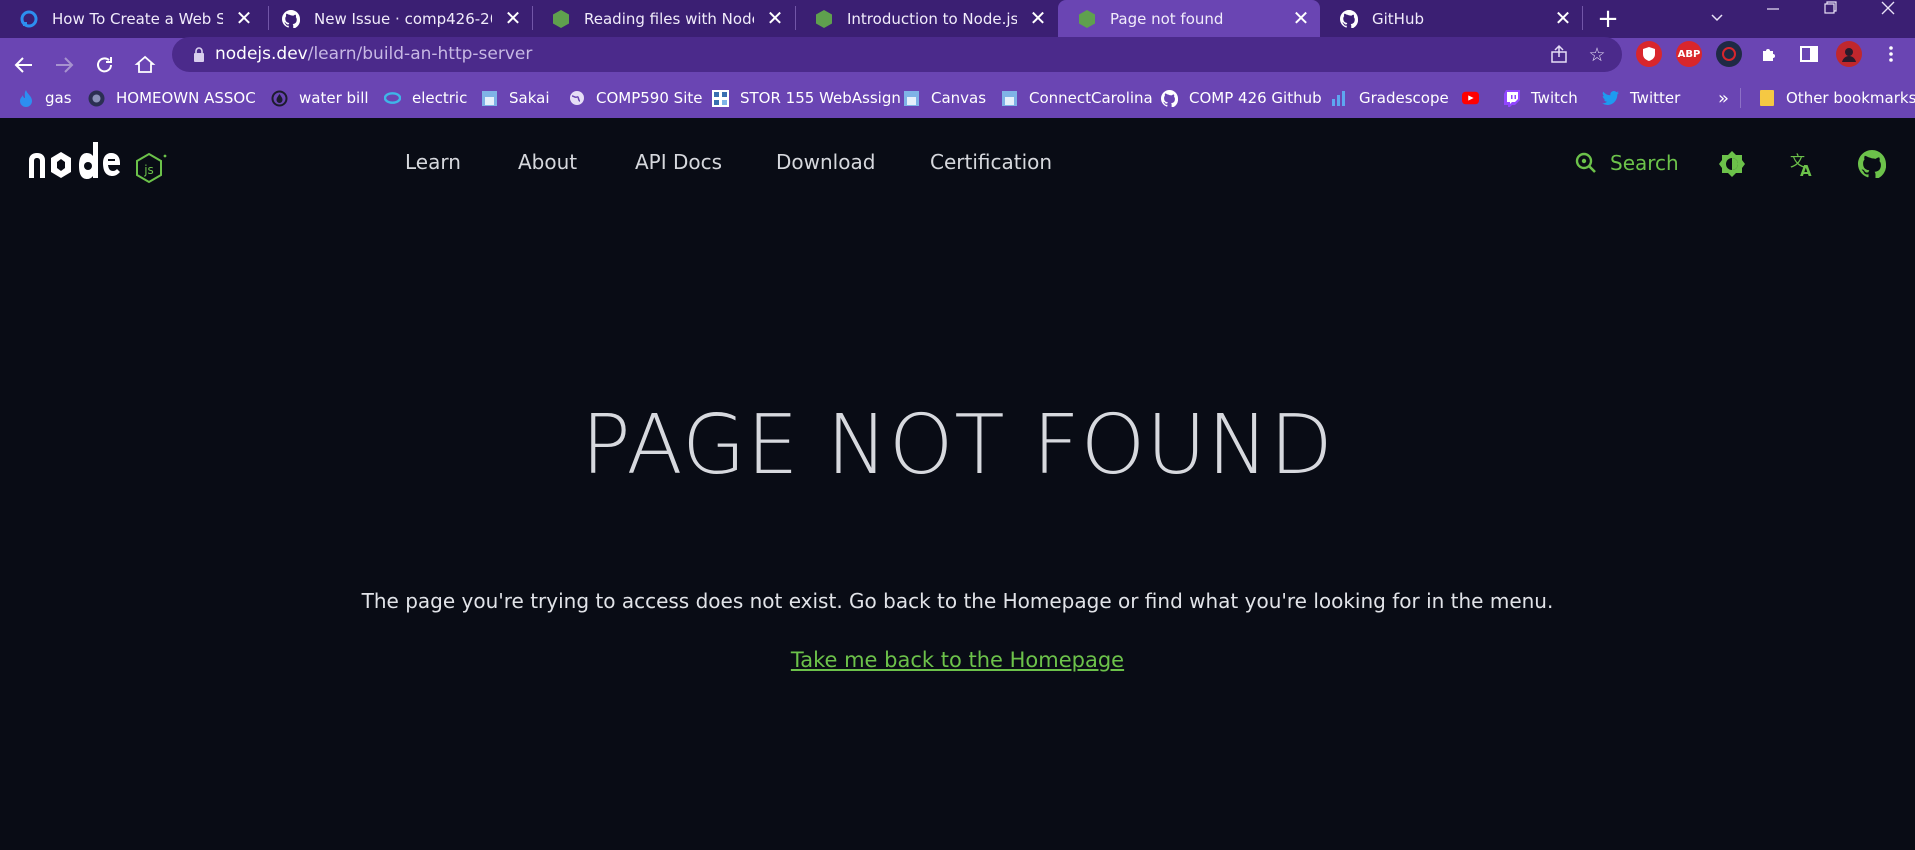  Describe the element at coordinates (806, 98) in the screenshot. I see `bookmark-stor155-webassign: STOR 155 WebAssign` at that location.